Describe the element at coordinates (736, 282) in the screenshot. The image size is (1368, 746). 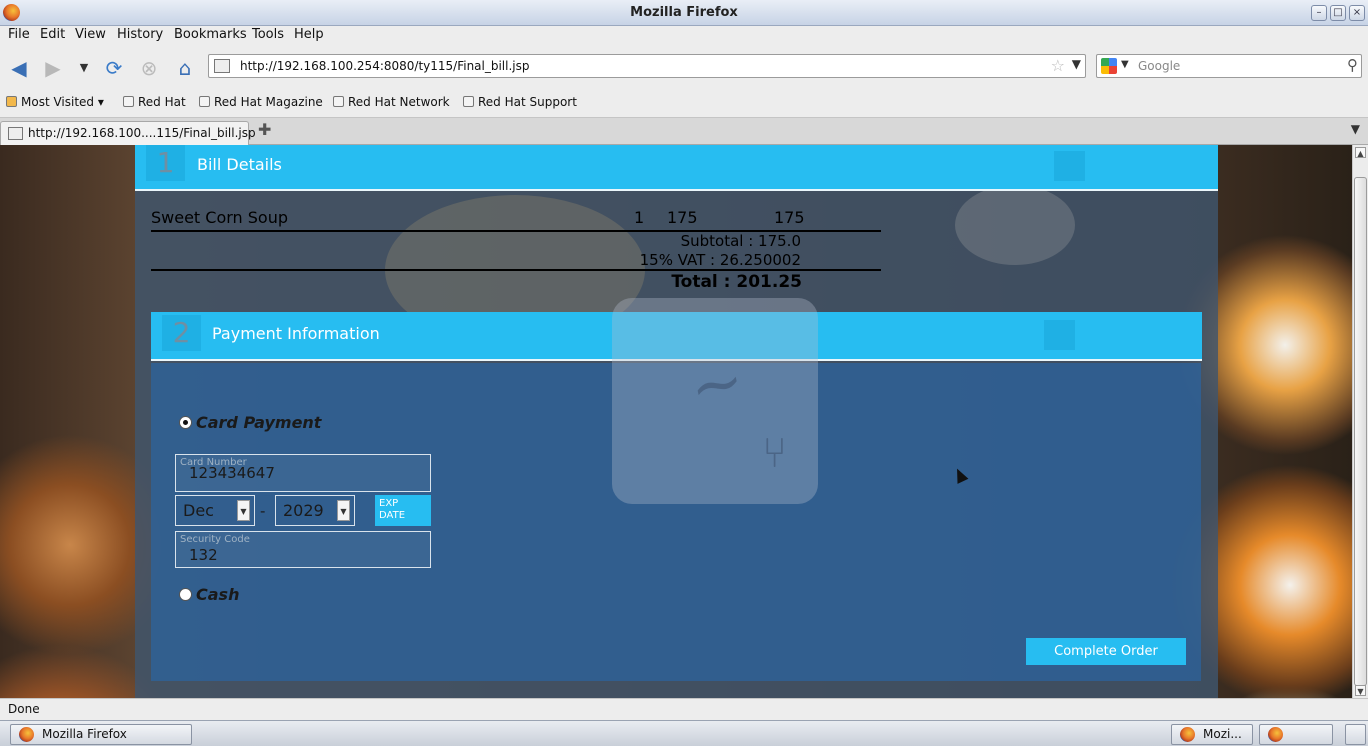
I see `bill-total: Total : 201.25` at that location.